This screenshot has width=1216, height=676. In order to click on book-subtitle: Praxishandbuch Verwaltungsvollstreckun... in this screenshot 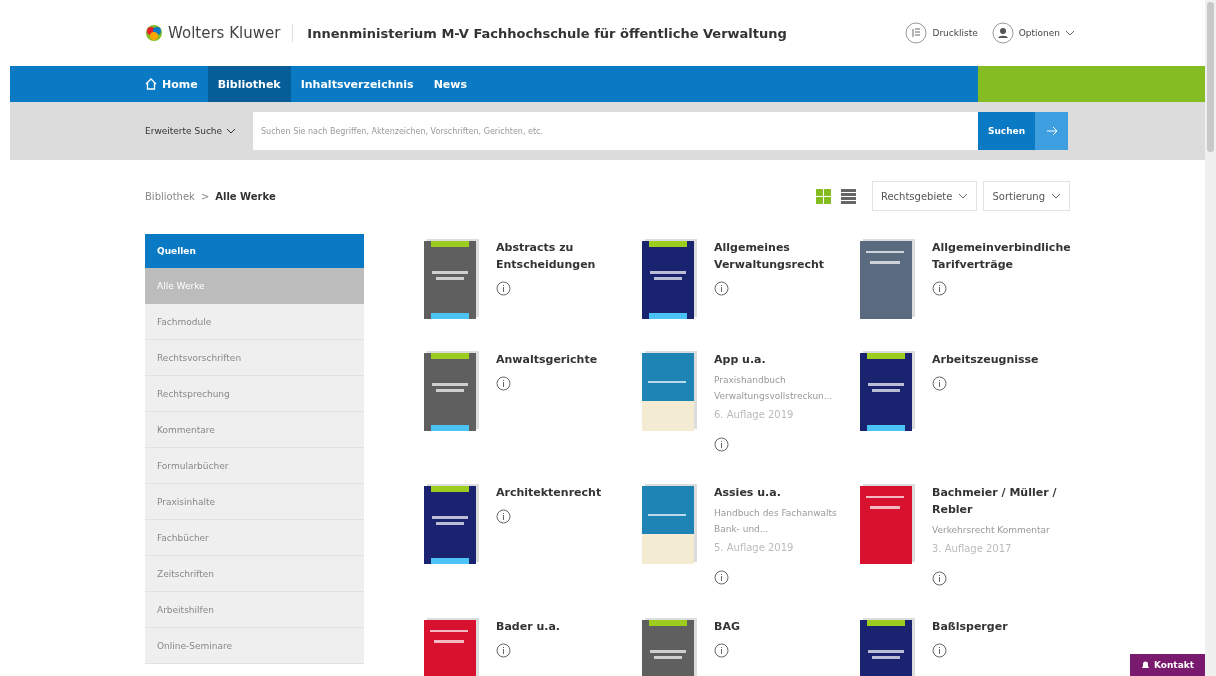, I will do `click(774, 388)`.